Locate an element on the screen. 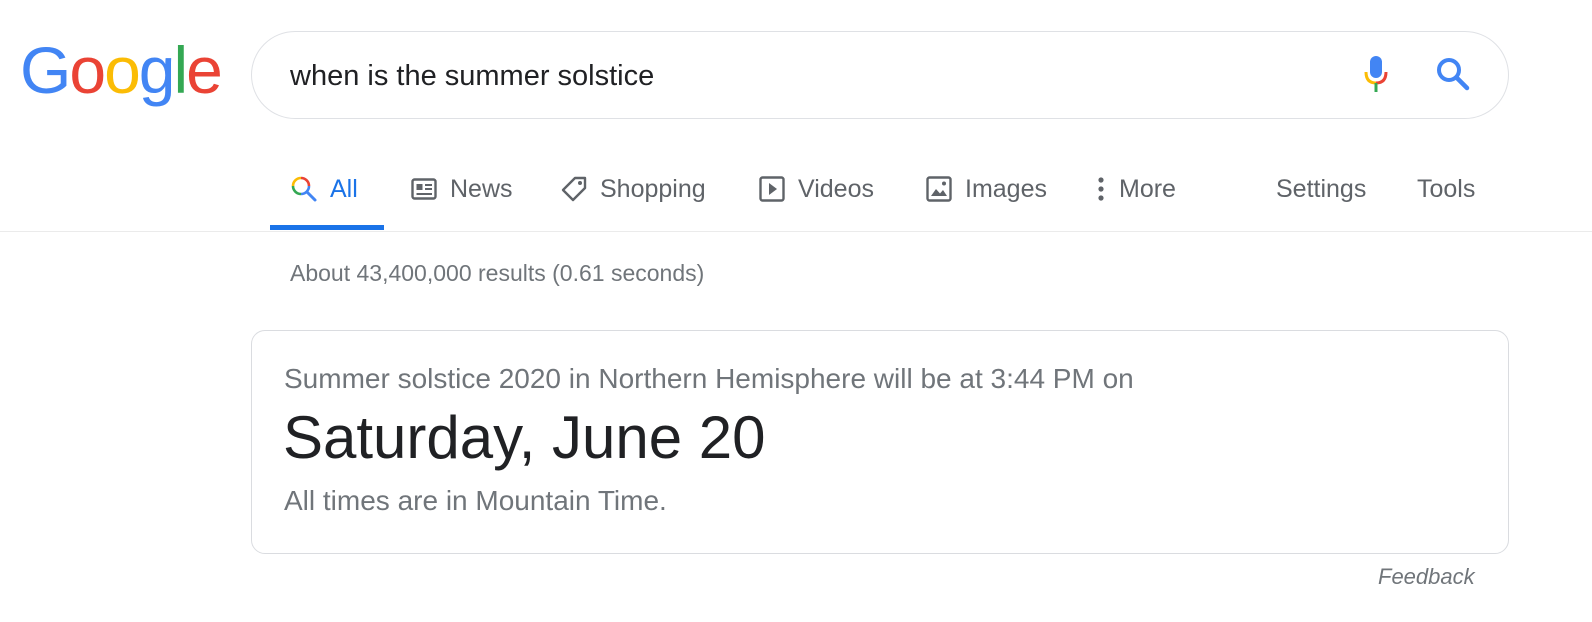 The image size is (1592, 622). logo-letter: e is located at coordinates (204, 70).